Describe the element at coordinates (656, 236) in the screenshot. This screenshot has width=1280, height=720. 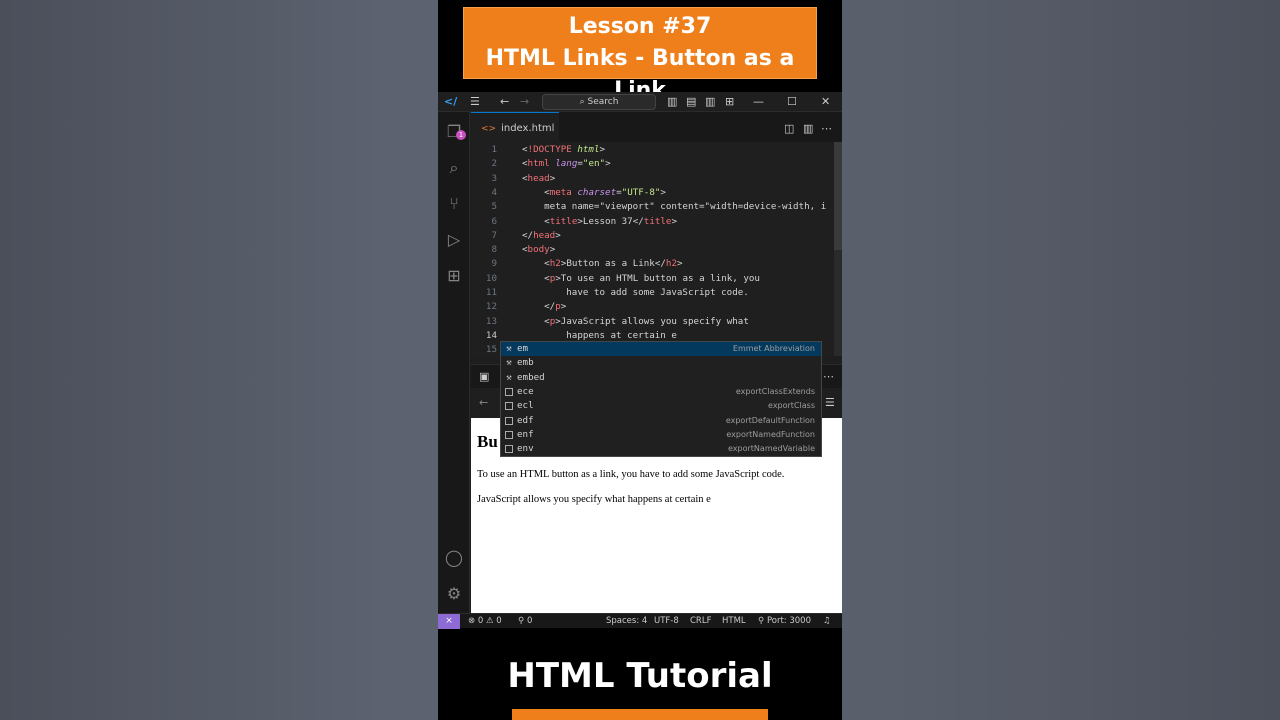
I see `code-line: 7 </head>` at that location.